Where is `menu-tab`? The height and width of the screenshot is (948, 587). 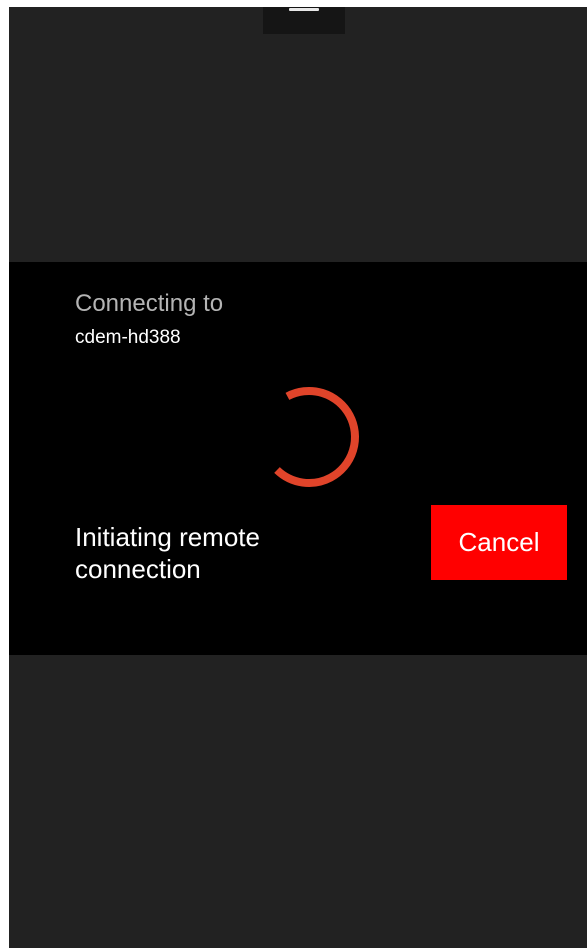 menu-tab is located at coordinates (304, 20).